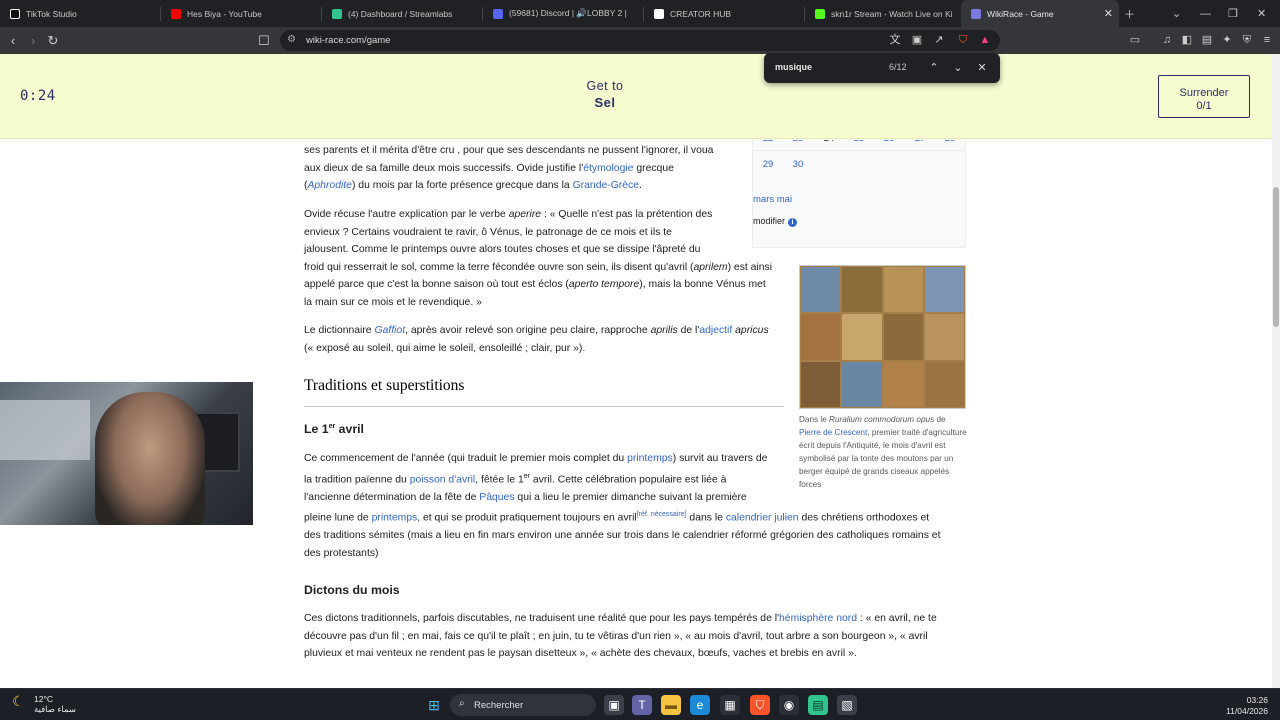 The image size is (1280, 720). What do you see at coordinates (934, 68) in the screenshot?
I see `chevron-up-icon: ⌃` at bounding box center [934, 68].